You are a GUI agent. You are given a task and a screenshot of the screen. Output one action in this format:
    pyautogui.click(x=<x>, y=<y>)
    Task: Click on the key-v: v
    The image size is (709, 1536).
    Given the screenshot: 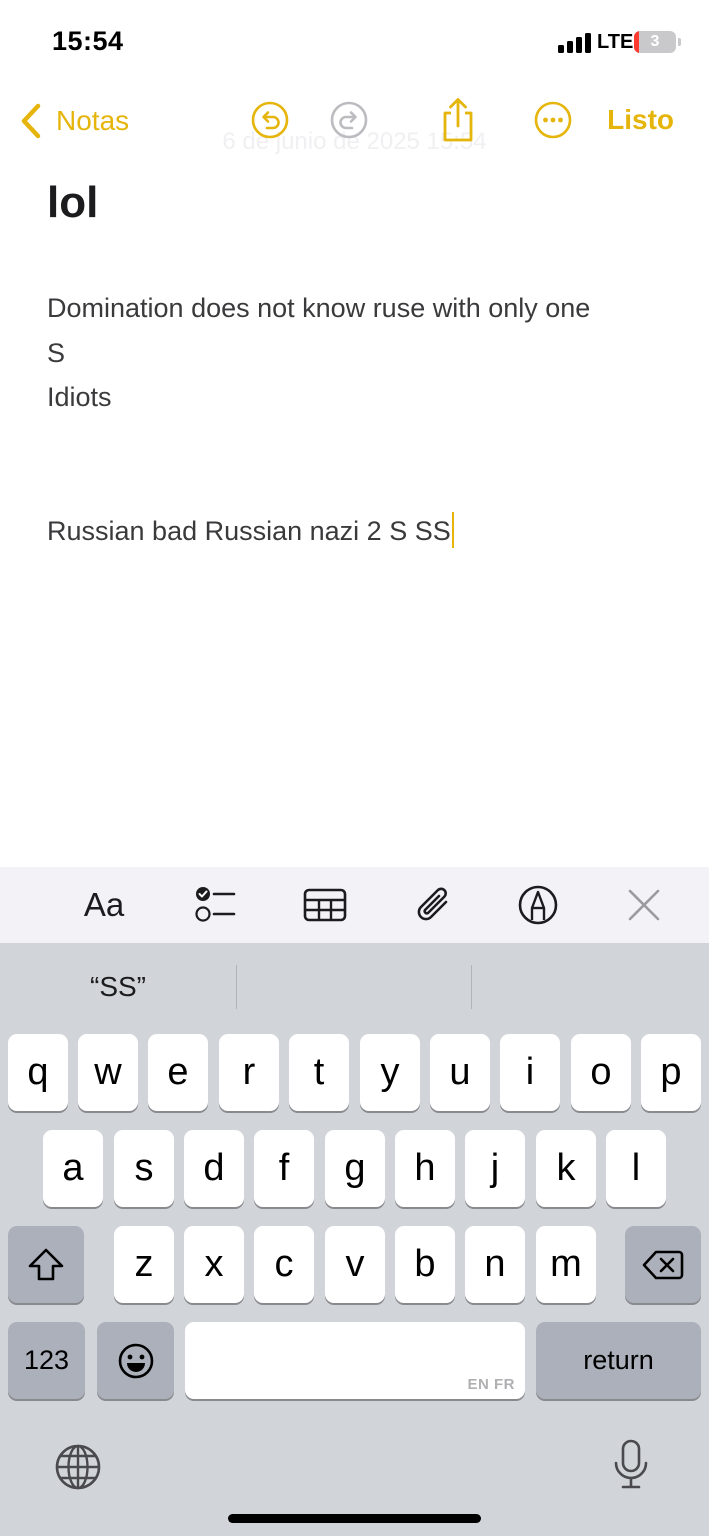 What is the action you would take?
    pyautogui.click(x=355, y=1264)
    